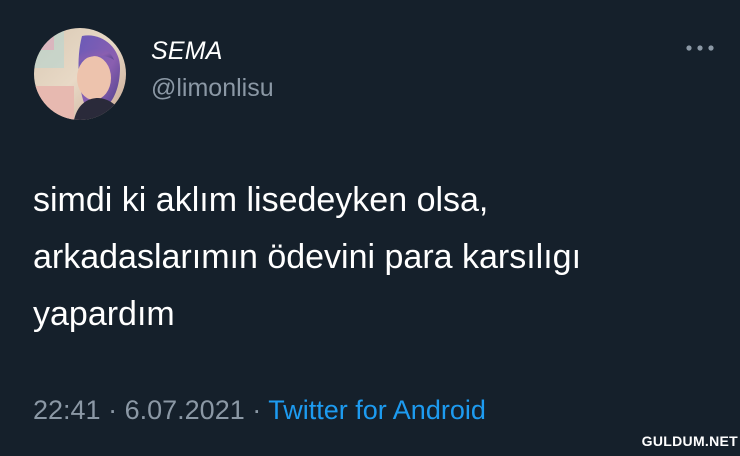 The height and width of the screenshot is (456, 740). Describe the element at coordinates (187, 51) in the screenshot. I see `display-name: SEMA` at that location.